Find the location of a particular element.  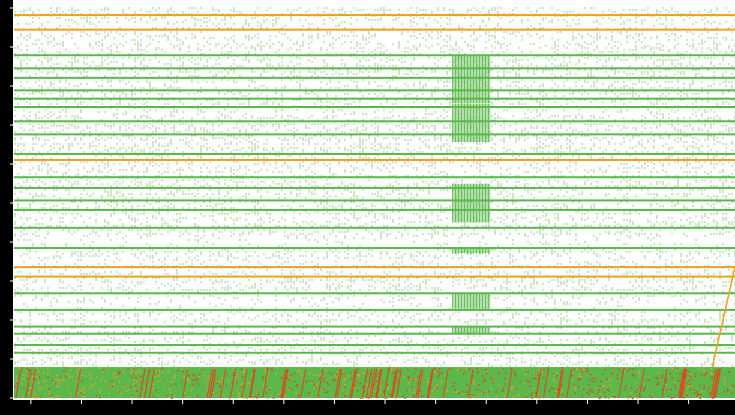

x-tick-label: 14:08 is located at coordinates (385, 409).